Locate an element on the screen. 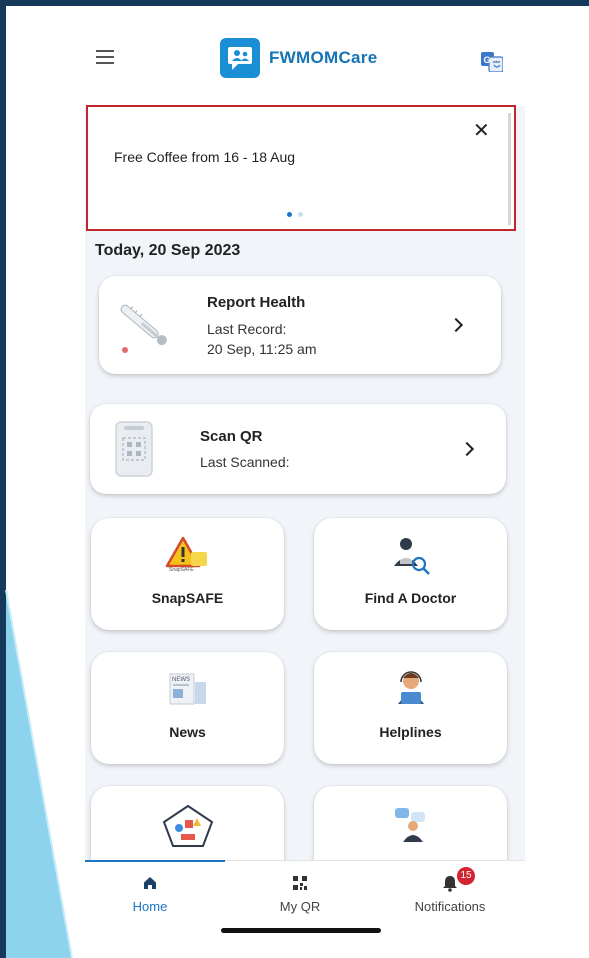 The image size is (589, 958). last-record-label: Last Record: is located at coordinates (247, 329).